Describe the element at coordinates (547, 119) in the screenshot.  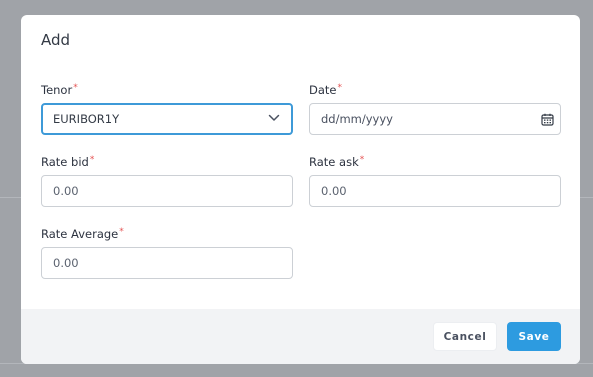
I see `calendar-icon` at that location.